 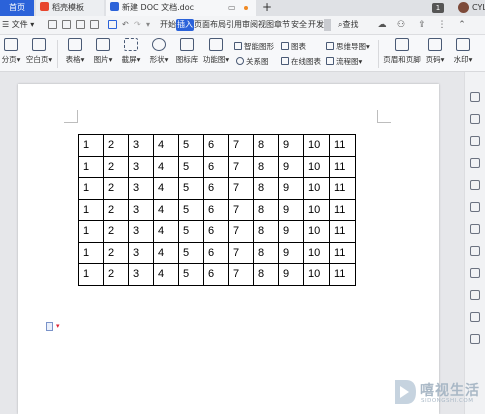 I want to click on tab-insert: 插入, so click(x=185, y=25).